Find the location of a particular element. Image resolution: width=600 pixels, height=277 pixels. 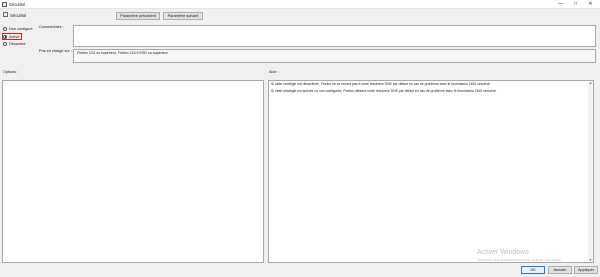

help-scrollbar is located at coordinates (590, 171).